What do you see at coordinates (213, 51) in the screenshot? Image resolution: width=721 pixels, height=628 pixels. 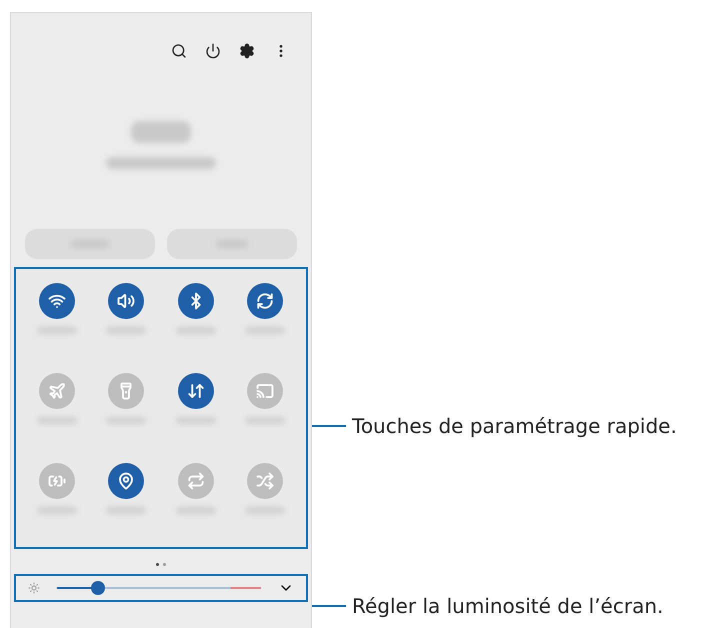 I see `power-icon` at bounding box center [213, 51].